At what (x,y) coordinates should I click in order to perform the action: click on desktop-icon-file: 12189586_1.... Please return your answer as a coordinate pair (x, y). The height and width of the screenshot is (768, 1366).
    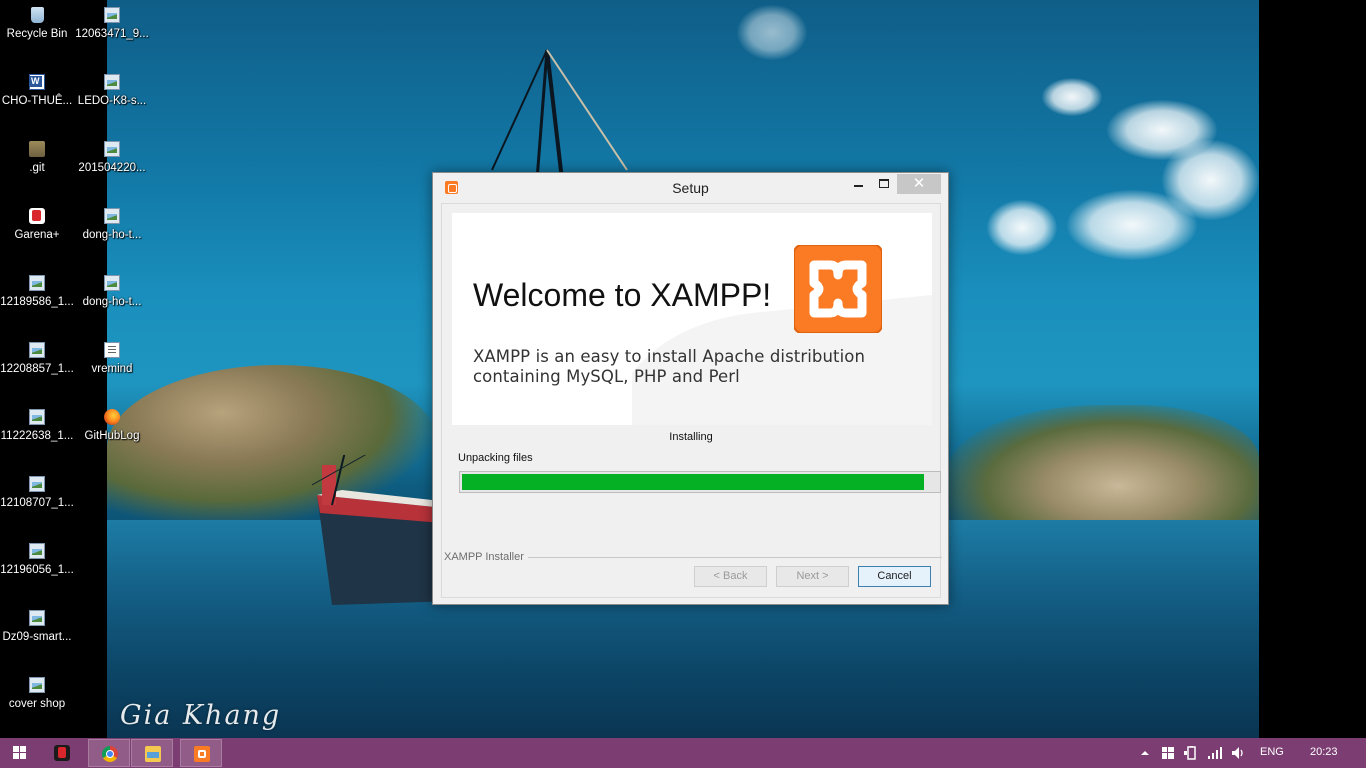
    Looking at the image, I should click on (37, 291).